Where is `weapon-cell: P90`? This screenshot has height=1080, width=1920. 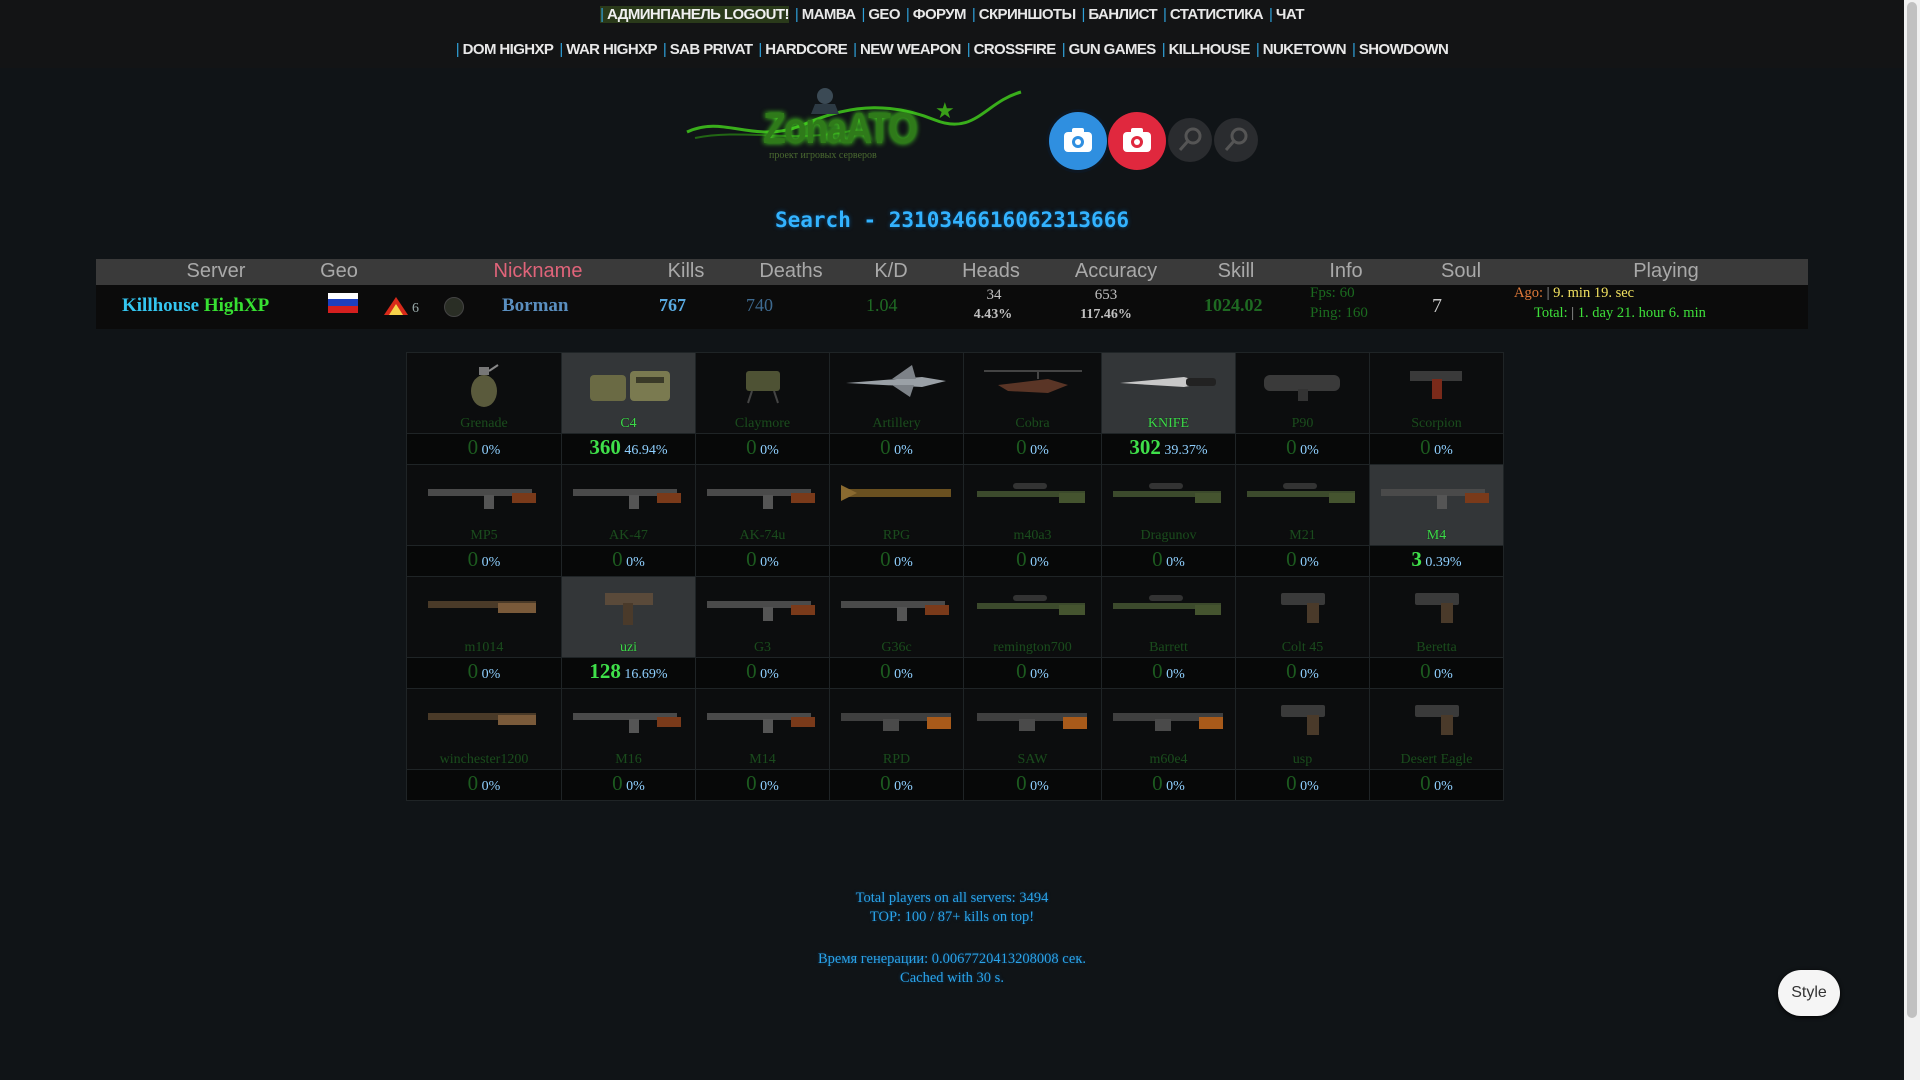
weapon-cell: P90 is located at coordinates (1302, 393).